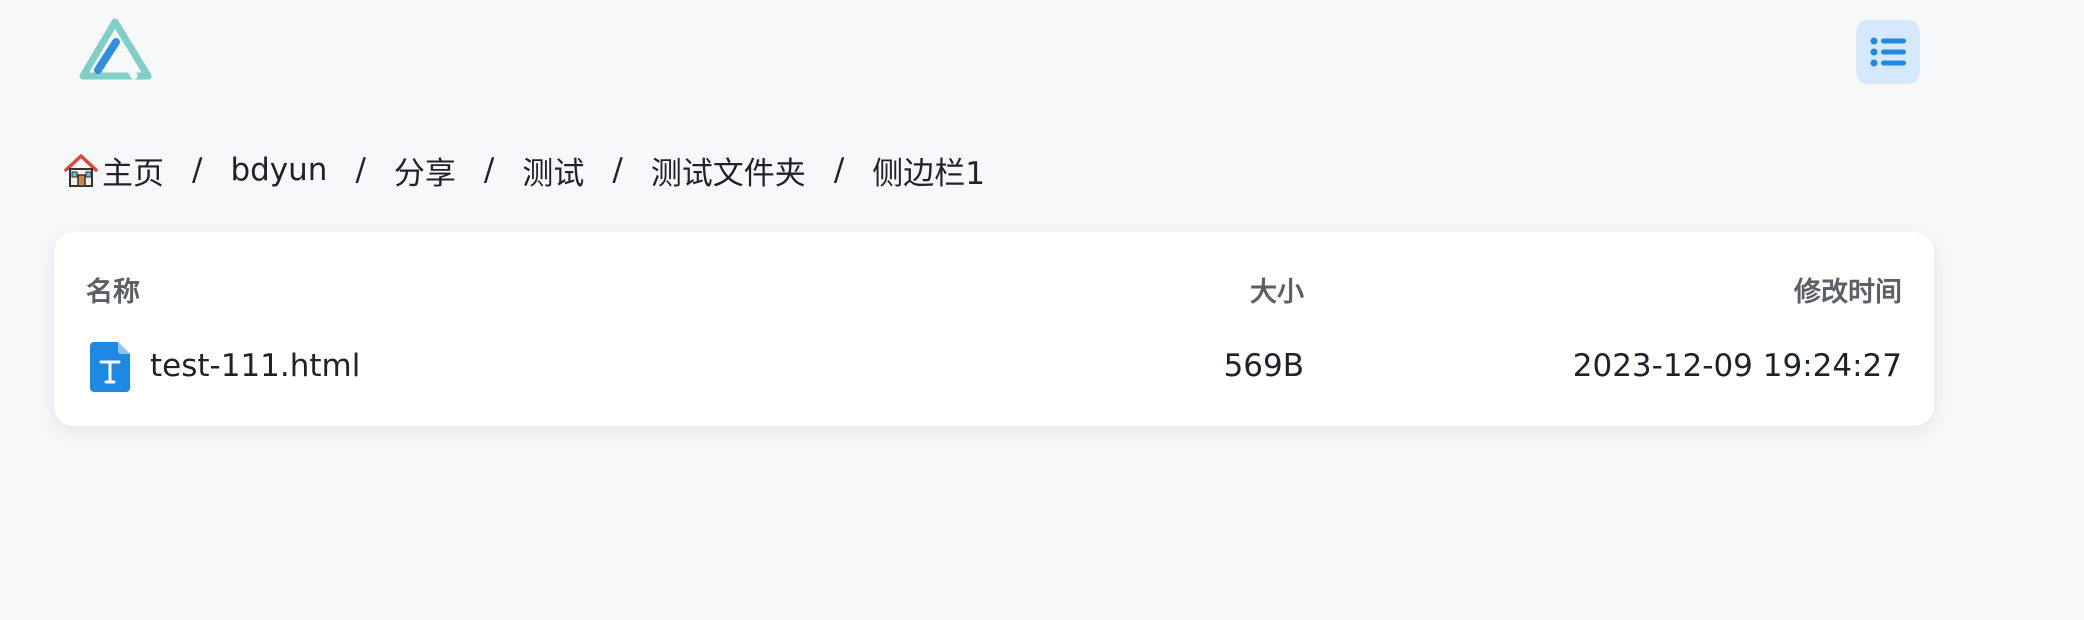  What do you see at coordinates (255, 366) in the screenshot?
I see `file-name: test-111.html` at bounding box center [255, 366].